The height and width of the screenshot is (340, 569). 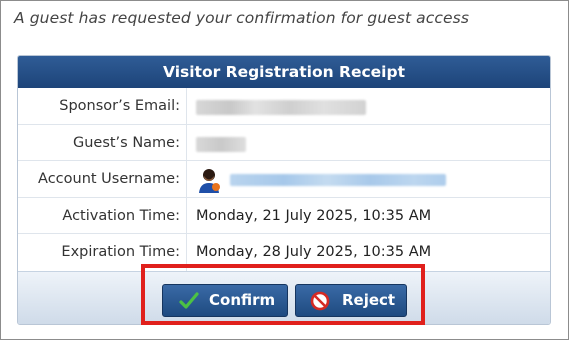 I want to click on expiration-time-value: Monday, 28 July 2025, 10:35 AM, so click(x=314, y=252).